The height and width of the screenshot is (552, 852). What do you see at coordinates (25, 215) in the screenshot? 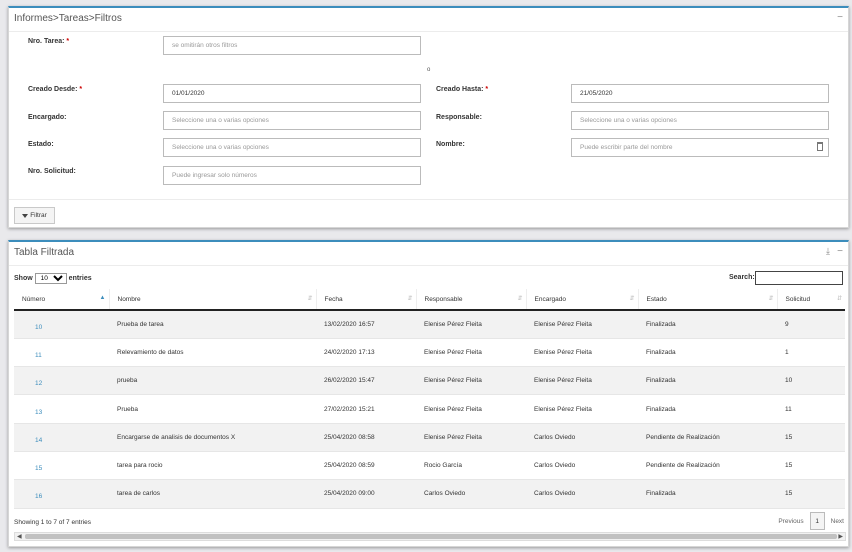
I see `filter-icon` at bounding box center [25, 215].